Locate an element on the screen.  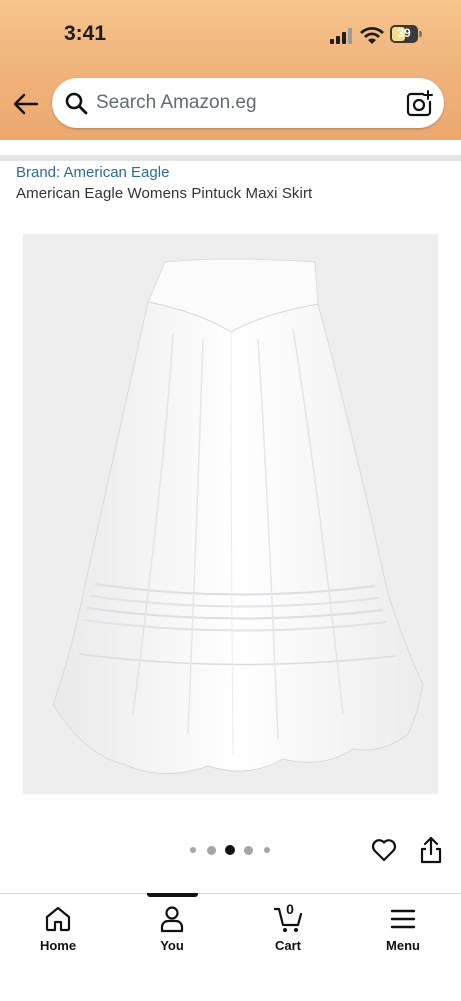
bottom-navigation: Home You 0 Cart Menu is located at coordinates (230, 947).